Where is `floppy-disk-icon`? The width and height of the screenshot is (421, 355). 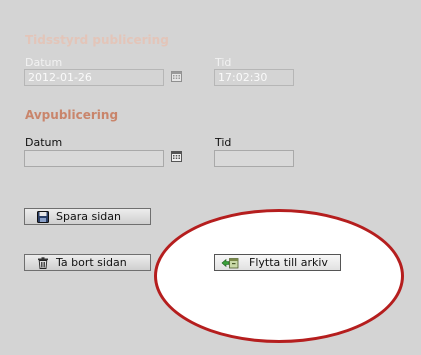
floppy-disk-icon is located at coordinates (43, 216).